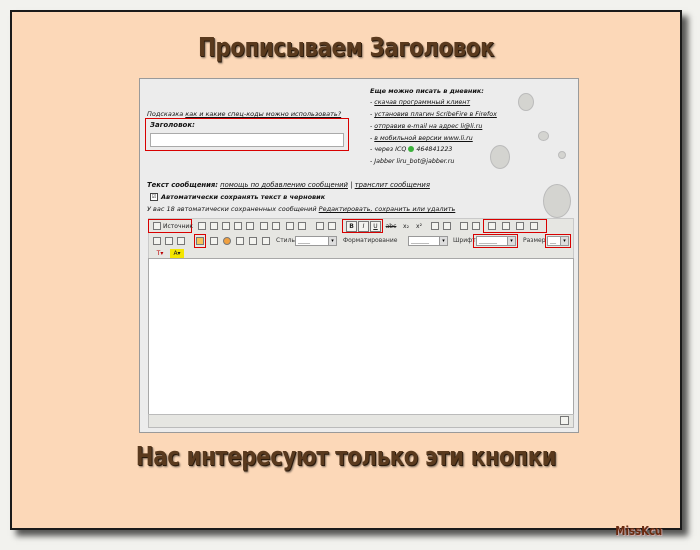  Describe the element at coordinates (169, 241) in the screenshot. I see `flash-icon` at that location.